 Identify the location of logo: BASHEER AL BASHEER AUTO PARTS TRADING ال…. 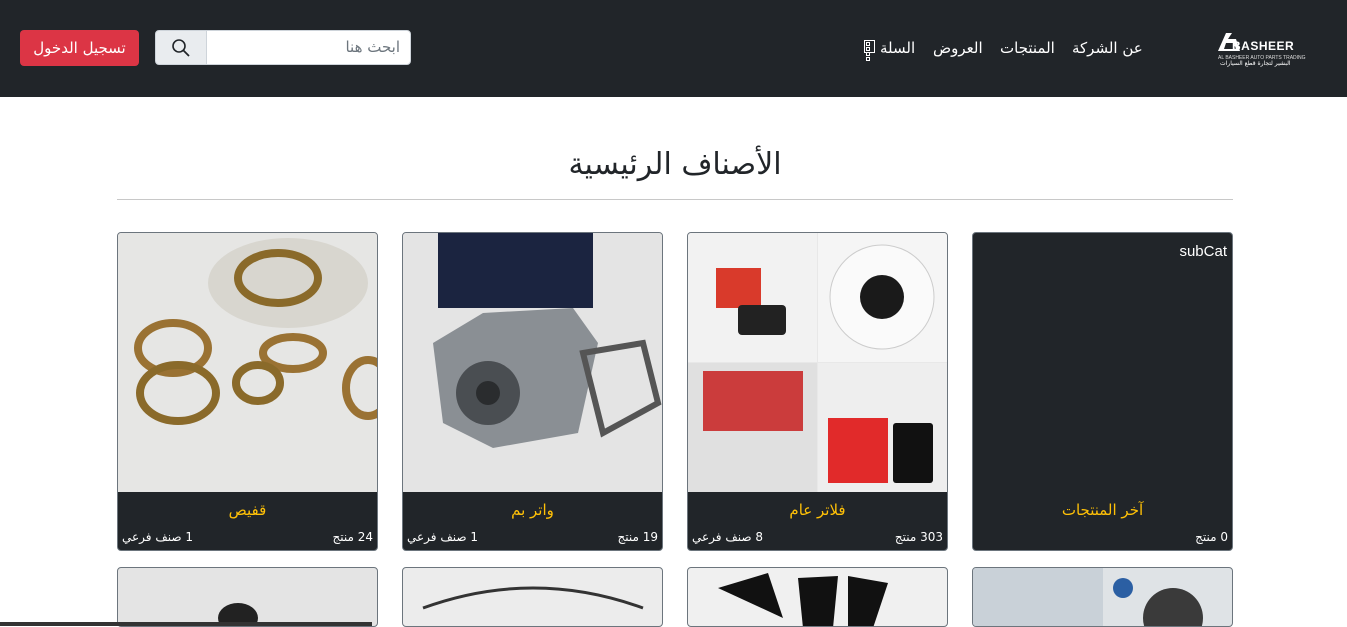
(1260, 48).